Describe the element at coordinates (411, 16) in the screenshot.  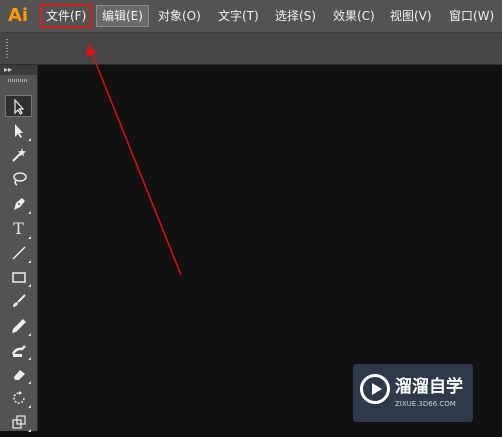
I see `menu-view: 视图(V)` at that location.